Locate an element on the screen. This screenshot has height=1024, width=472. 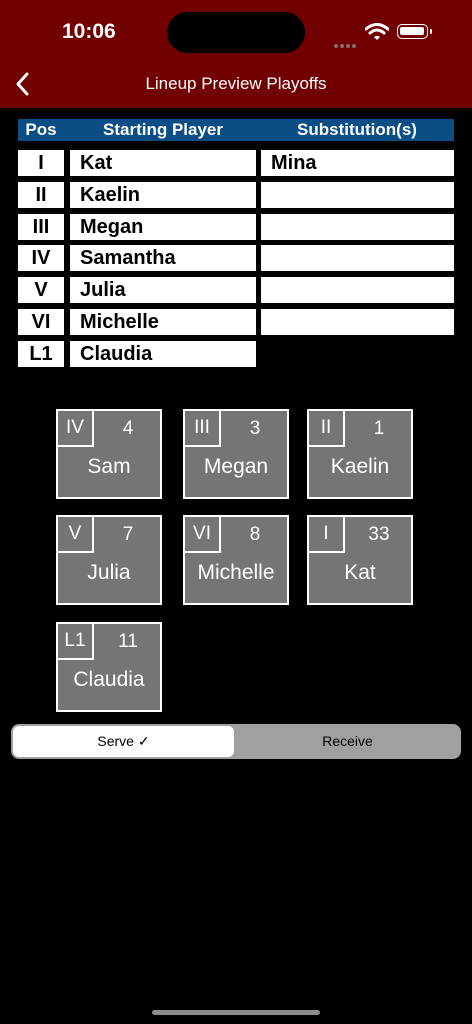
tile-number: 7 is located at coordinates (128, 534).